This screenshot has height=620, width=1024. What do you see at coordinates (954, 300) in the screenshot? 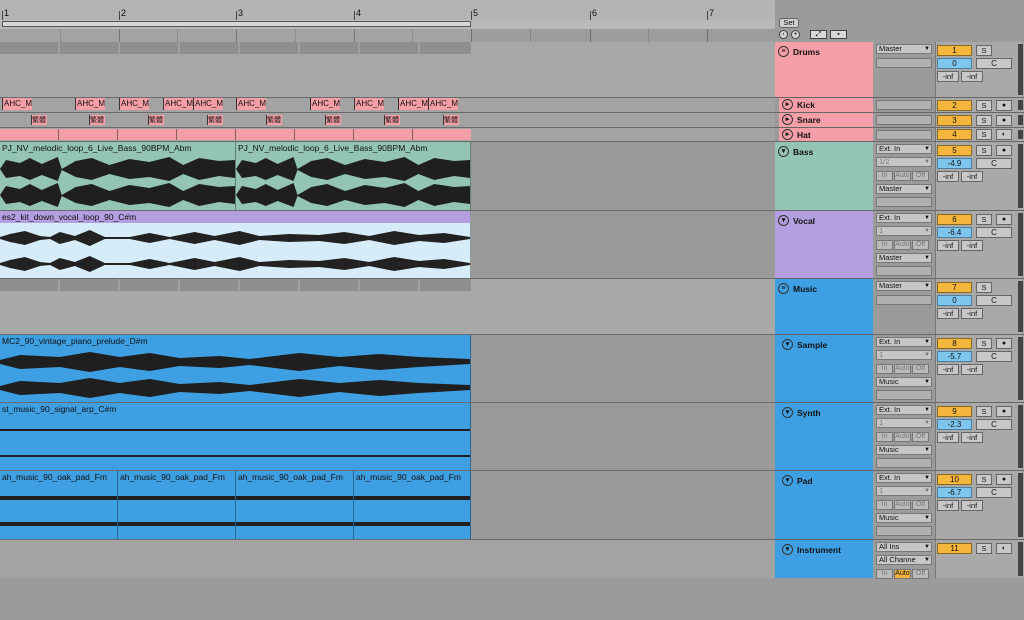
I see `volume-field: 0` at bounding box center [954, 300].